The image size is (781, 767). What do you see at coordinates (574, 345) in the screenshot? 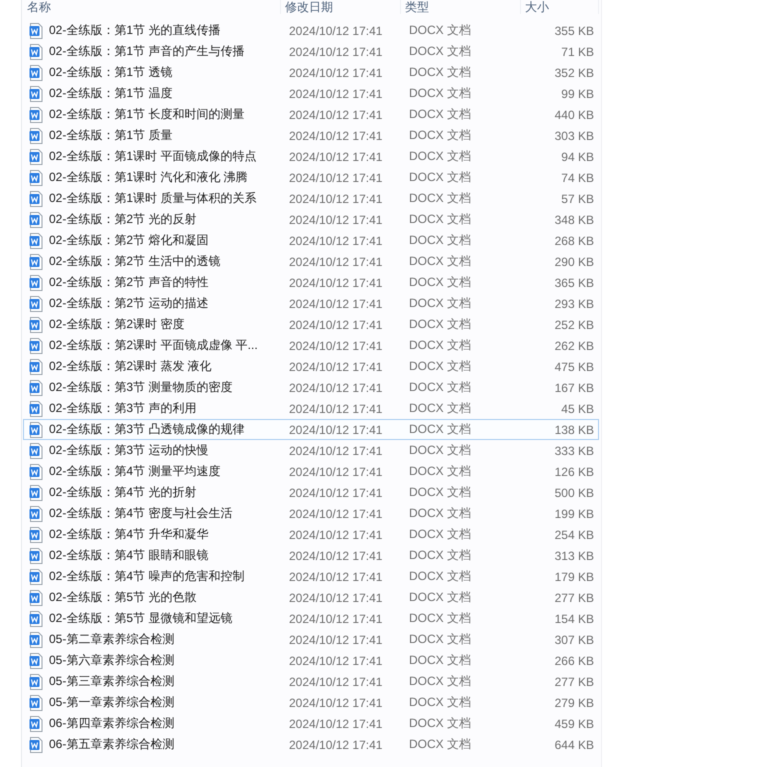
I see `file-size: 262 KB` at bounding box center [574, 345].